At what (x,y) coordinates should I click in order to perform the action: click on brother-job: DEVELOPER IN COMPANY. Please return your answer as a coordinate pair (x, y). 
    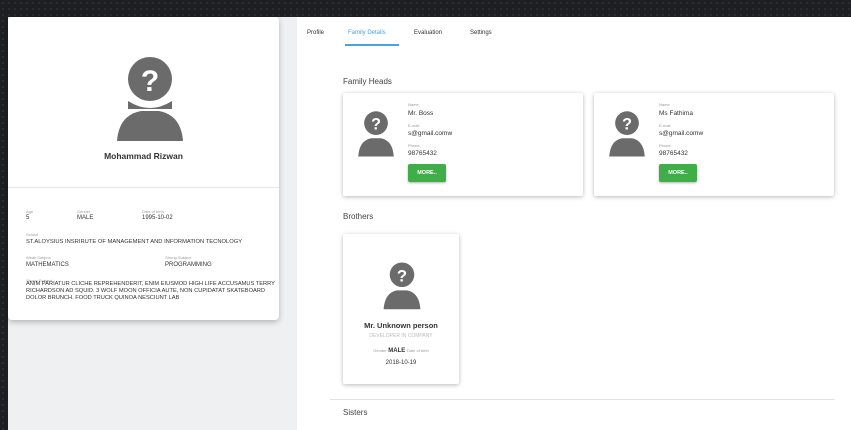
    Looking at the image, I should click on (401, 336).